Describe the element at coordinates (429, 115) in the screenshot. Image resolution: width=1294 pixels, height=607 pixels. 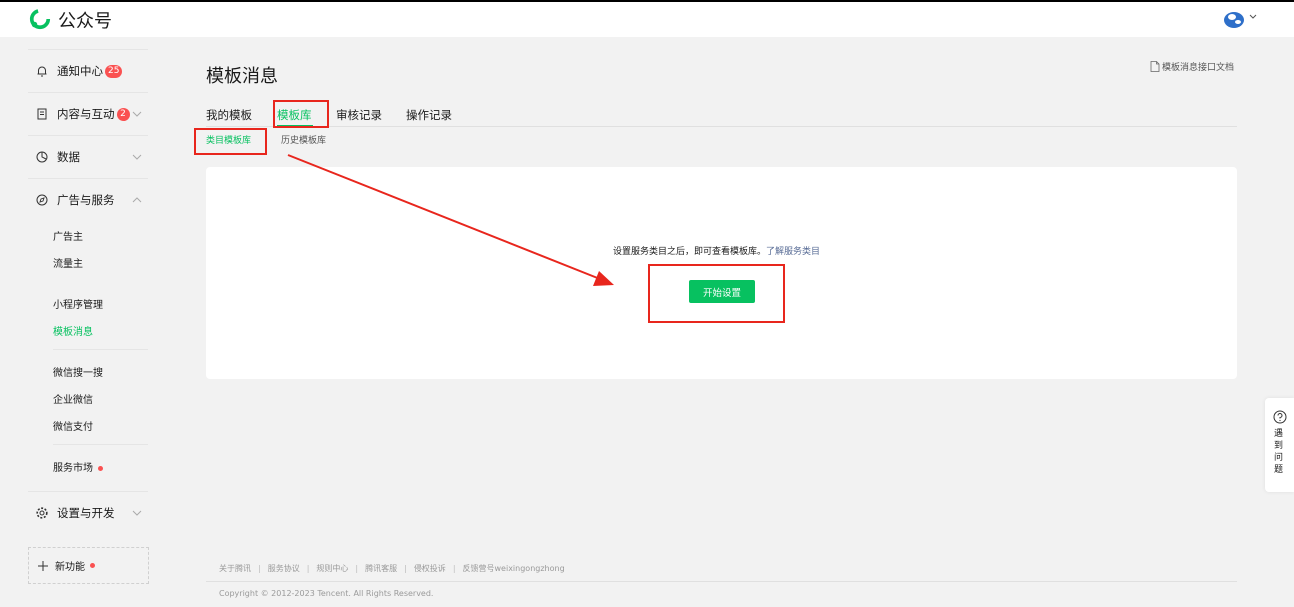
I see `tab-operation-records: 操作记录` at that location.